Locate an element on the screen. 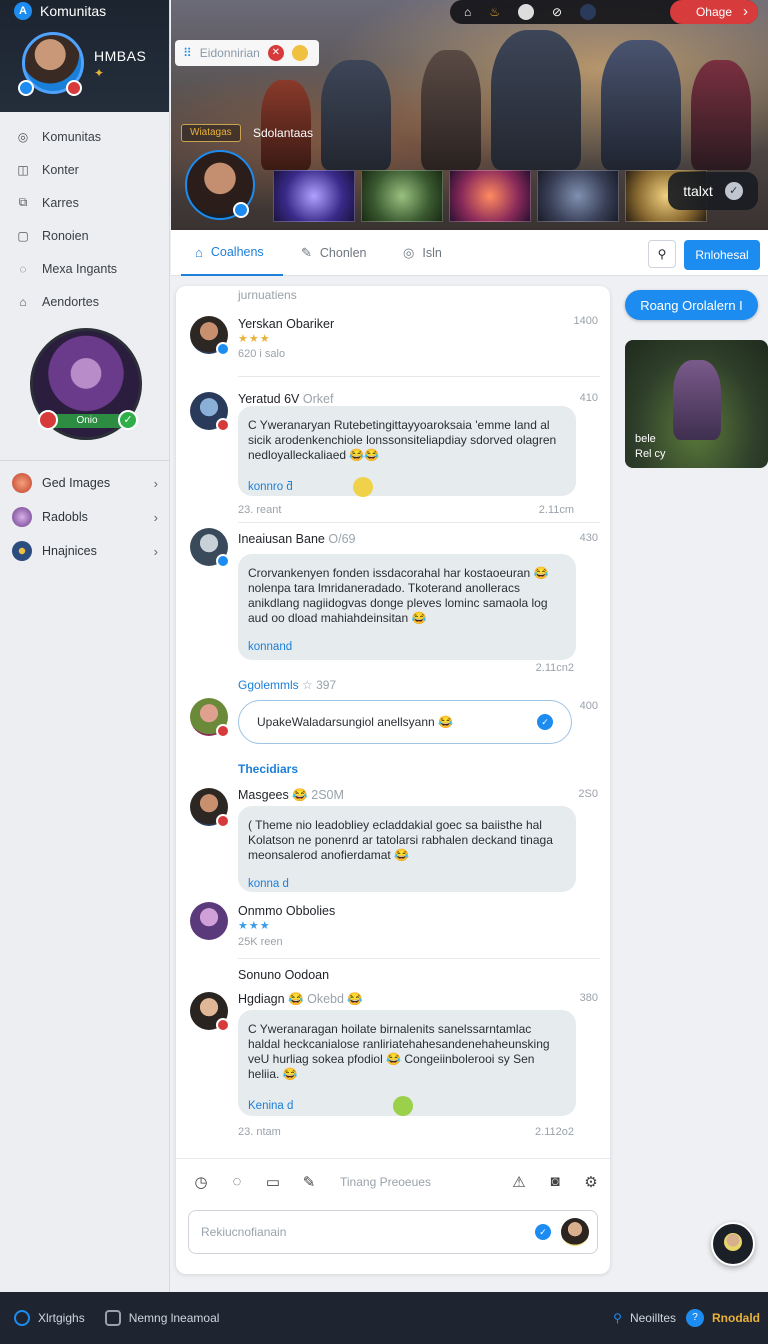 This screenshot has height=1344, width=768. login-button: Ohage is located at coordinates (713, 12).